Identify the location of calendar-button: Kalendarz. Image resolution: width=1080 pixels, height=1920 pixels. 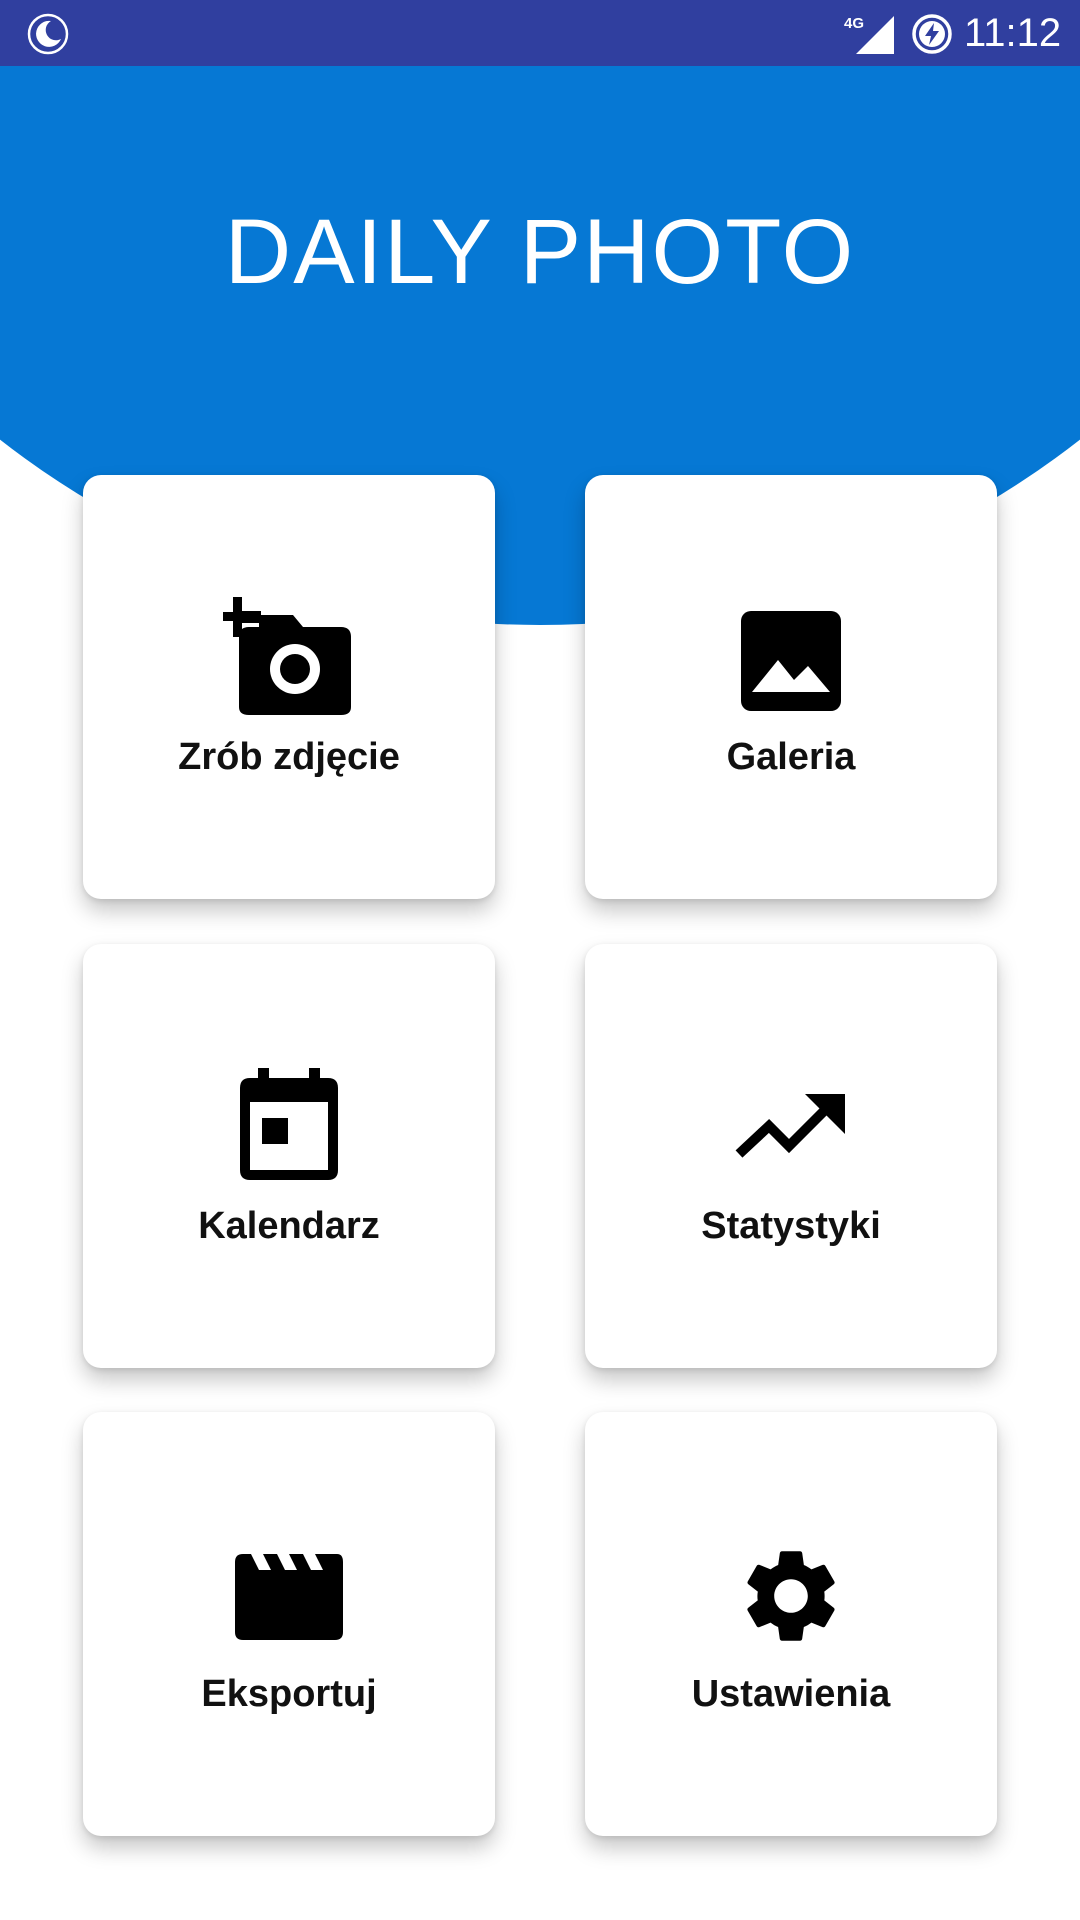
(289, 1156).